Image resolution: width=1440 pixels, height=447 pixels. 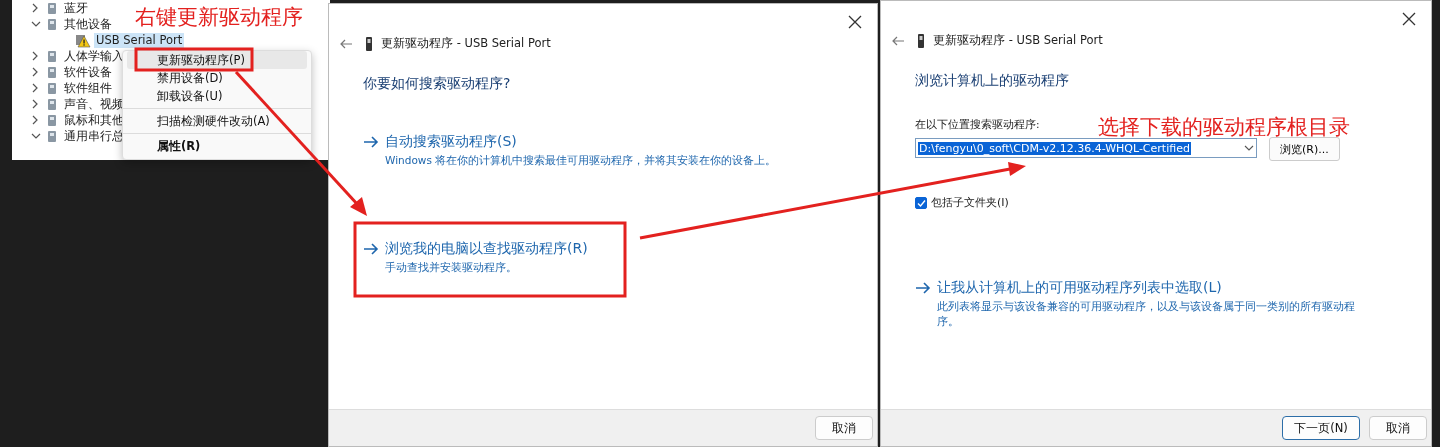 What do you see at coordinates (217, 60) in the screenshot?
I see `menu-item: 更新驱动程序(P)` at bounding box center [217, 60].